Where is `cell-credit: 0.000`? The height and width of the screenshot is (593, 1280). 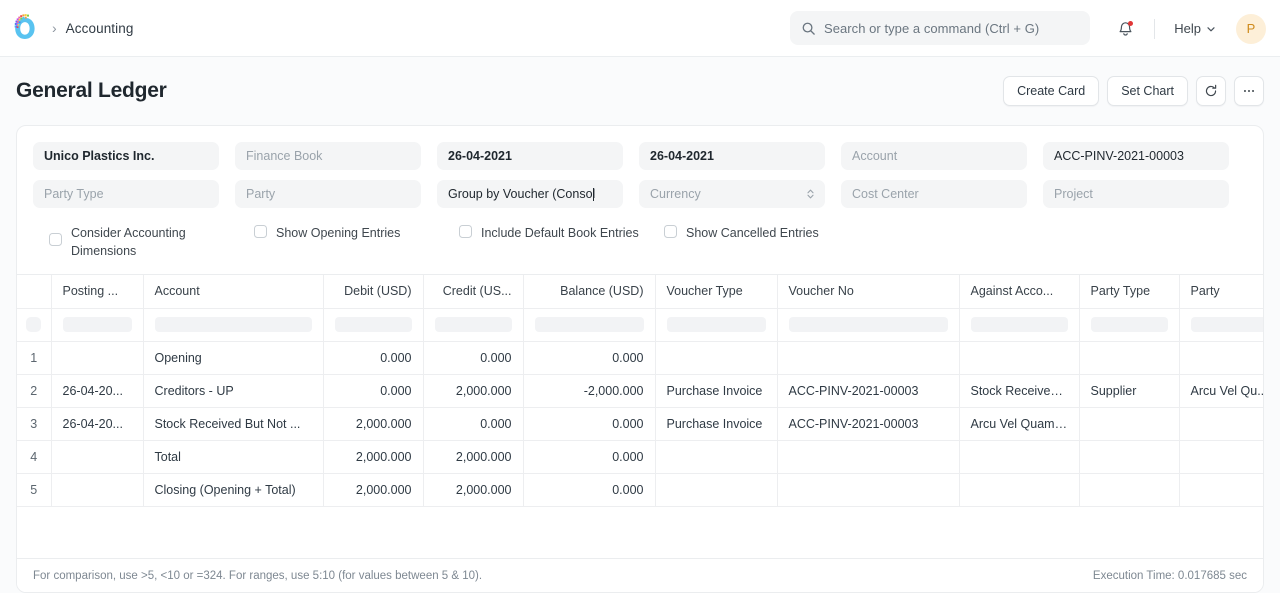 cell-credit: 0.000 is located at coordinates (473, 424).